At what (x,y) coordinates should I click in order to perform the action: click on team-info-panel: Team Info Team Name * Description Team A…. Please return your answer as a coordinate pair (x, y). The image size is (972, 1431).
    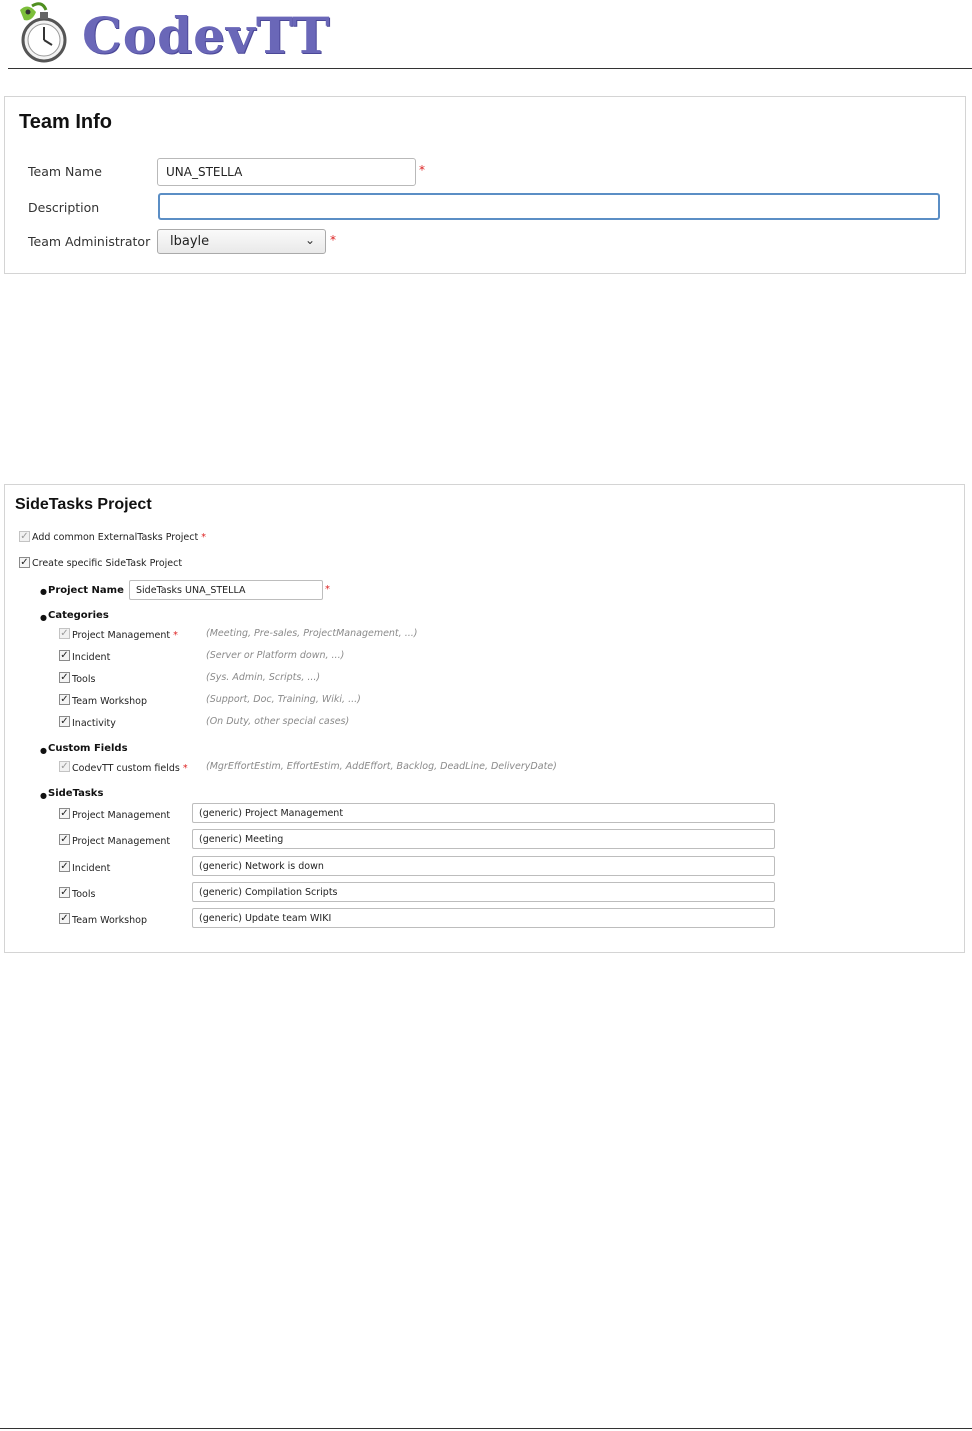
    Looking at the image, I should click on (485, 185).